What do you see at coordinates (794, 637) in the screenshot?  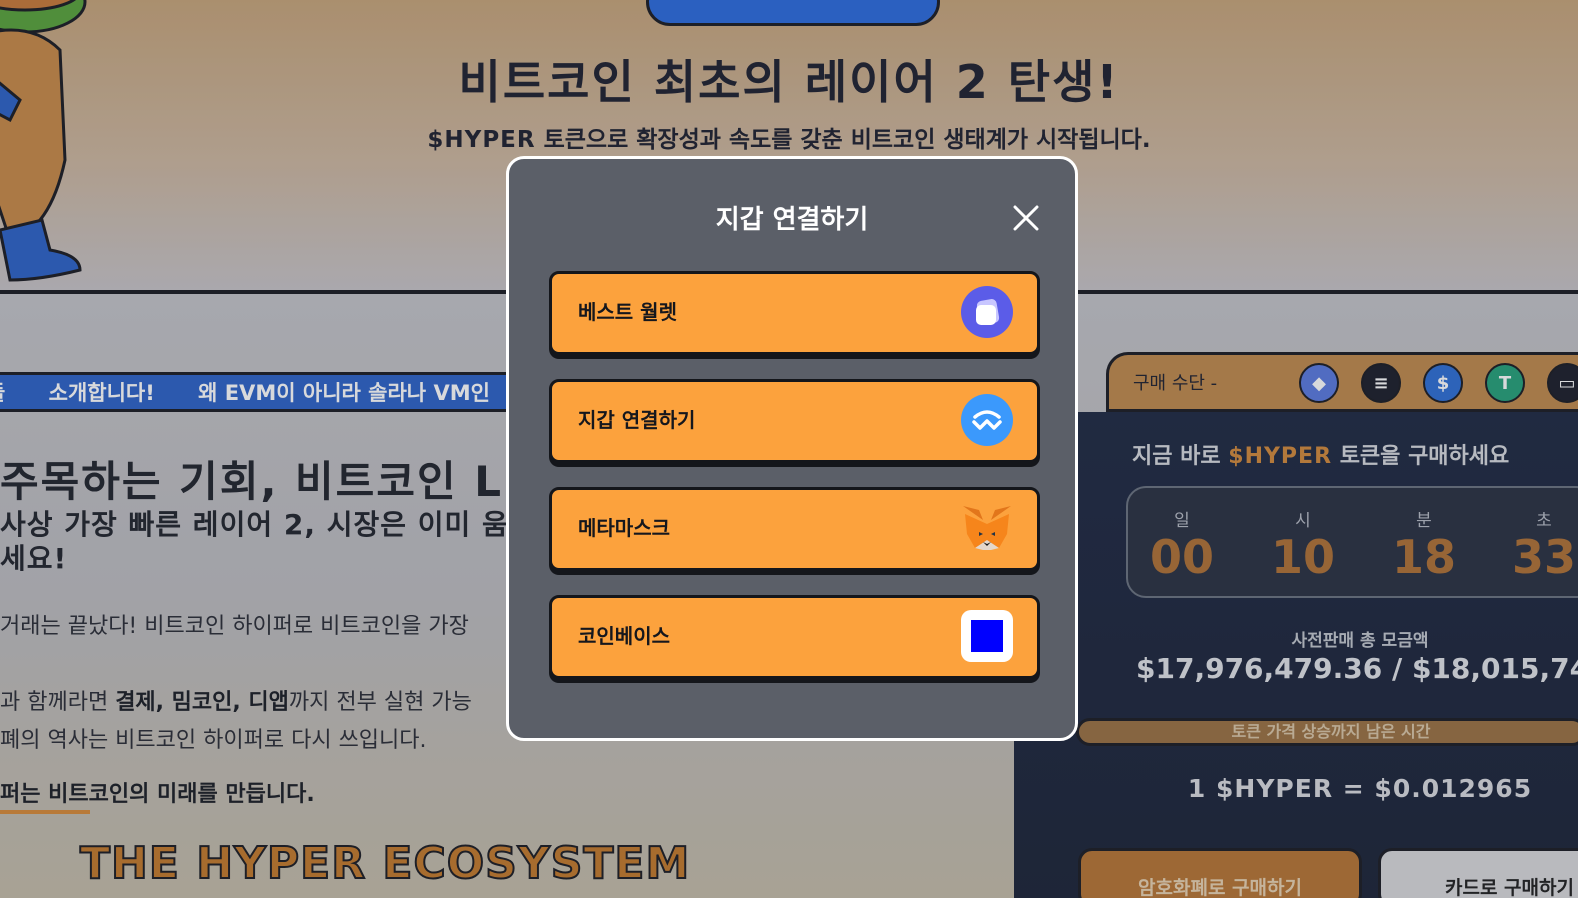 I see `wallet-option-coinbase: 코인베이스` at bounding box center [794, 637].